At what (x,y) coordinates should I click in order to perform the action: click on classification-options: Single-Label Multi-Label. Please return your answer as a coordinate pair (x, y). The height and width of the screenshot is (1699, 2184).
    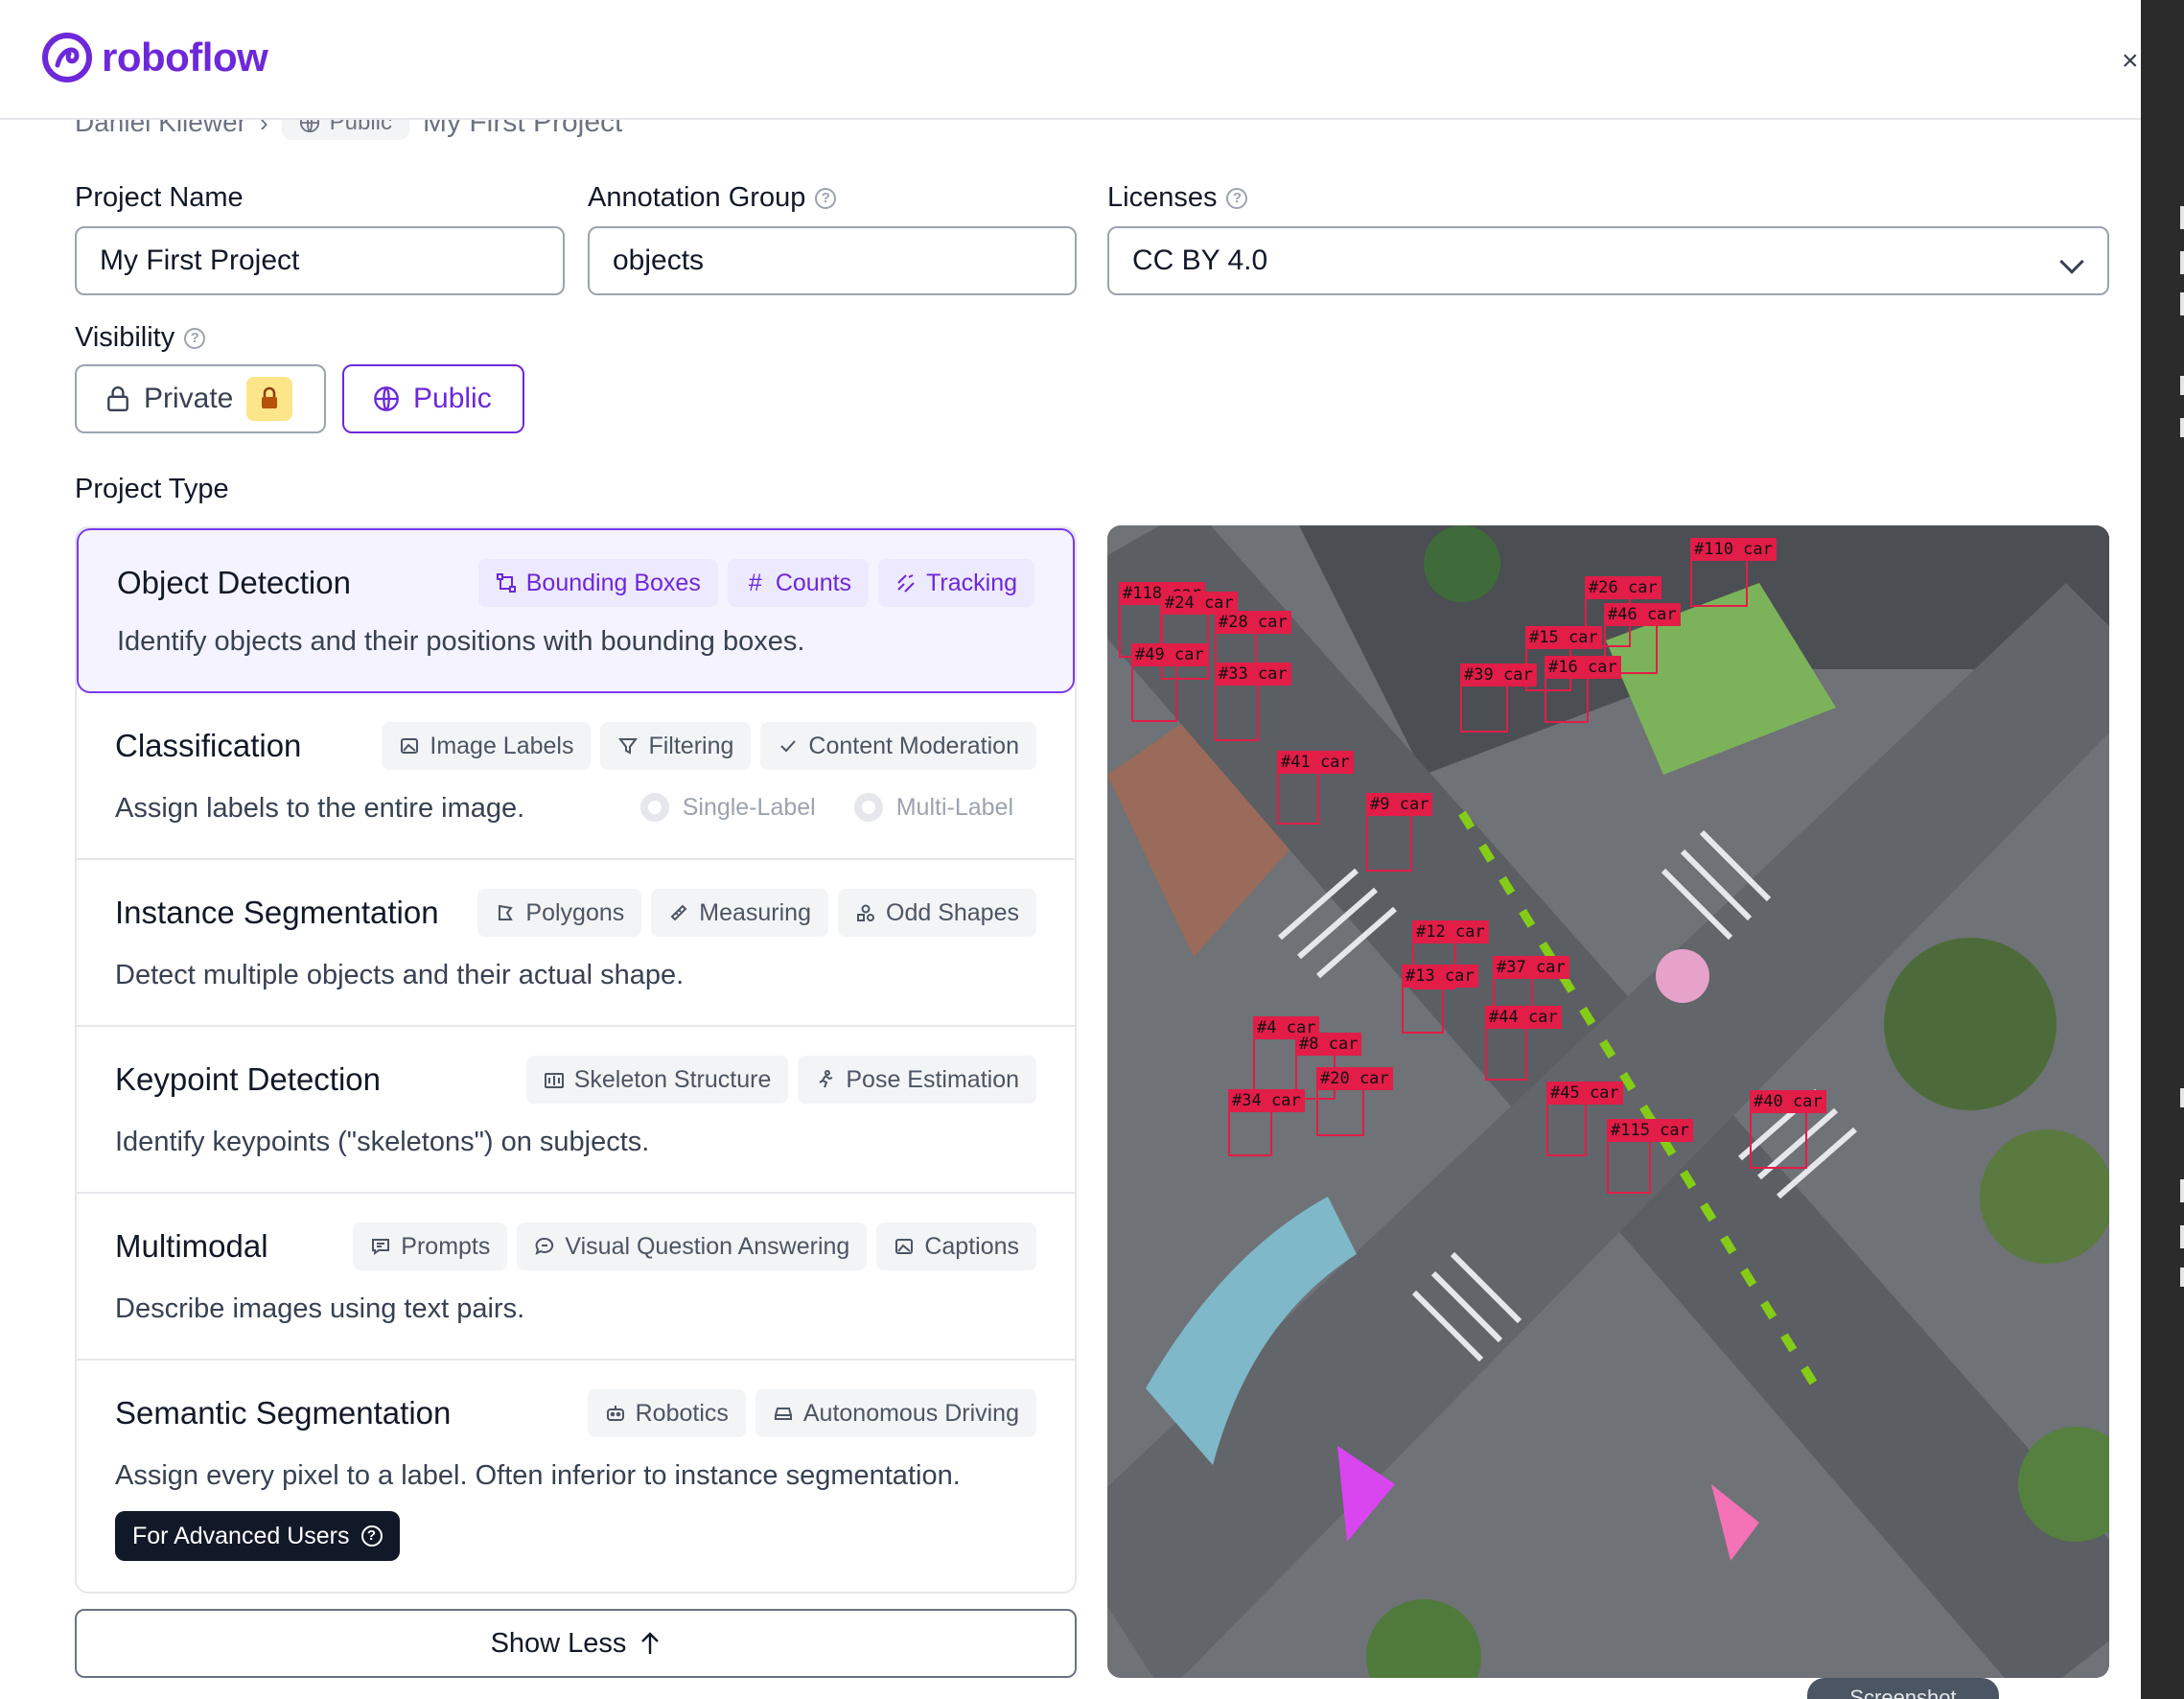
    Looking at the image, I should click on (826, 808).